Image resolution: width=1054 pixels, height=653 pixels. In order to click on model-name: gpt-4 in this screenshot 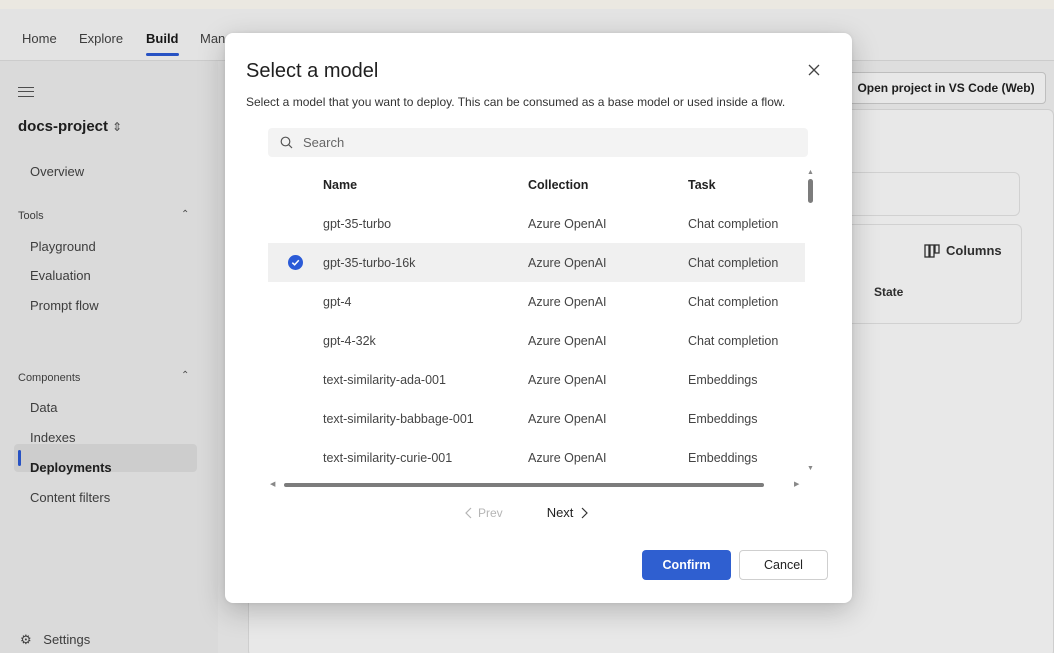, I will do `click(337, 301)`.